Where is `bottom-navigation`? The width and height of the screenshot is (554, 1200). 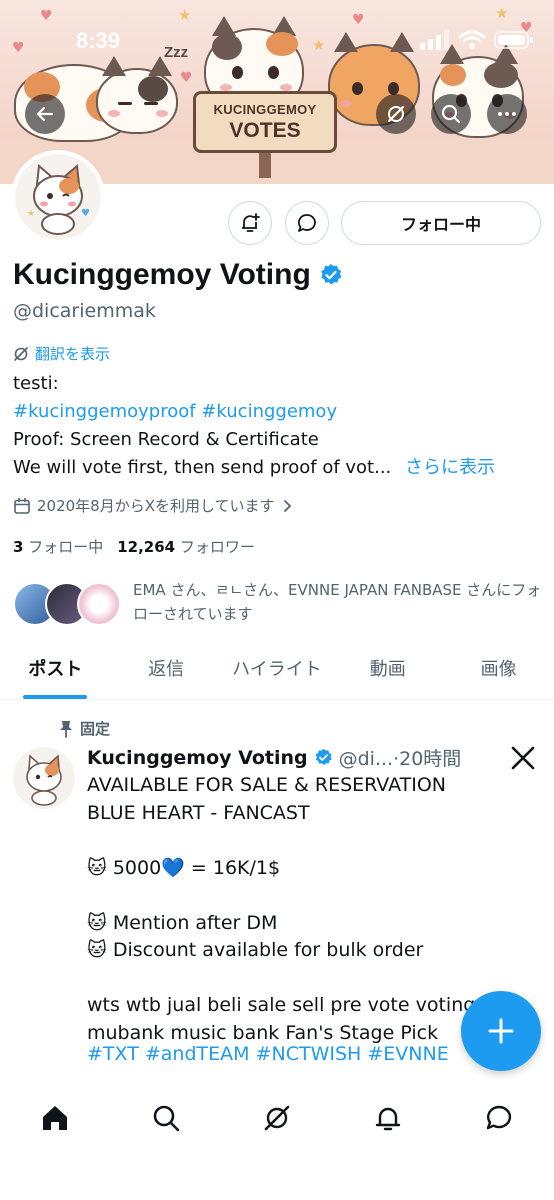 bottom-navigation is located at coordinates (277, 1118).